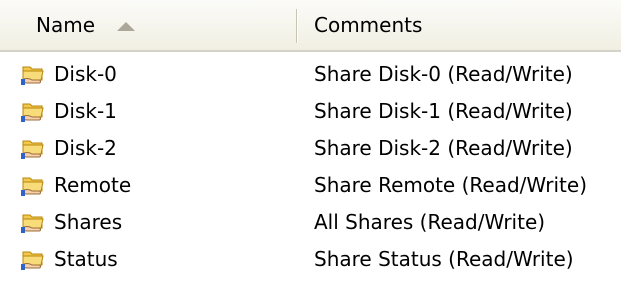 The width and height of the screenshot is (621, 282). Describe the element at coordinates (450, 185) in the screenshot. I see `share-comment: Share Remote (Read/Write)` at that location.